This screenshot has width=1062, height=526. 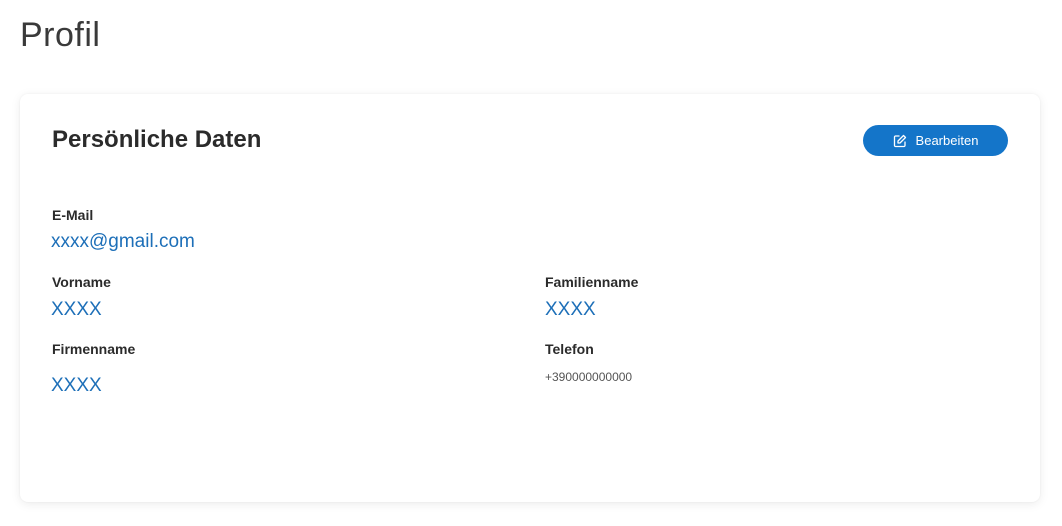 What do you see at coordinates (157, 139) in the screenshot?
I see `section-title: Persönliche Daten` at bounding box center [157, 139].